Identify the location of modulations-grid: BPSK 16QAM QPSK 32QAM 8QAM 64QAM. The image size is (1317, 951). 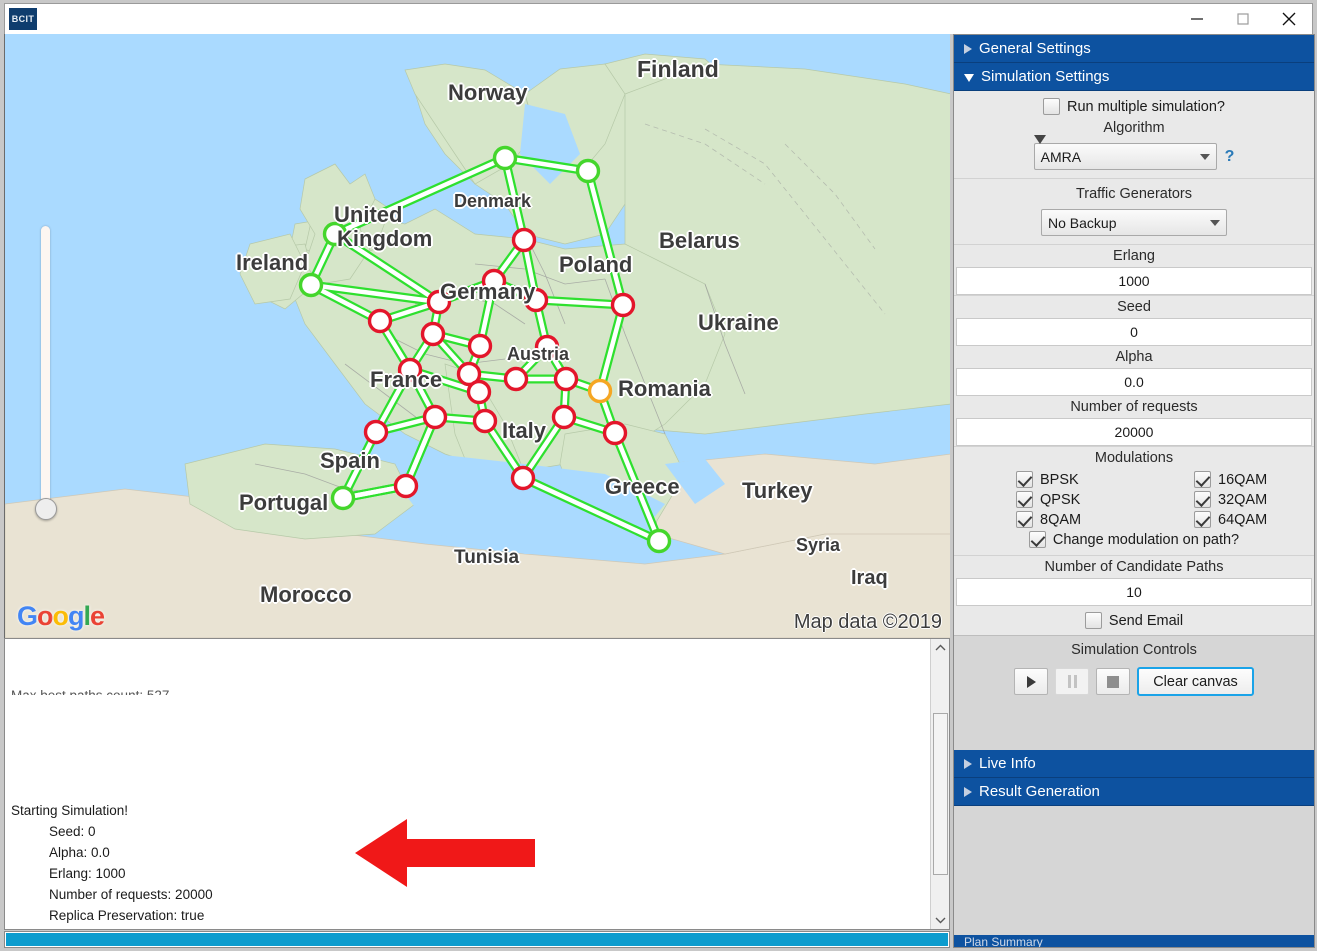
(1134, 498).